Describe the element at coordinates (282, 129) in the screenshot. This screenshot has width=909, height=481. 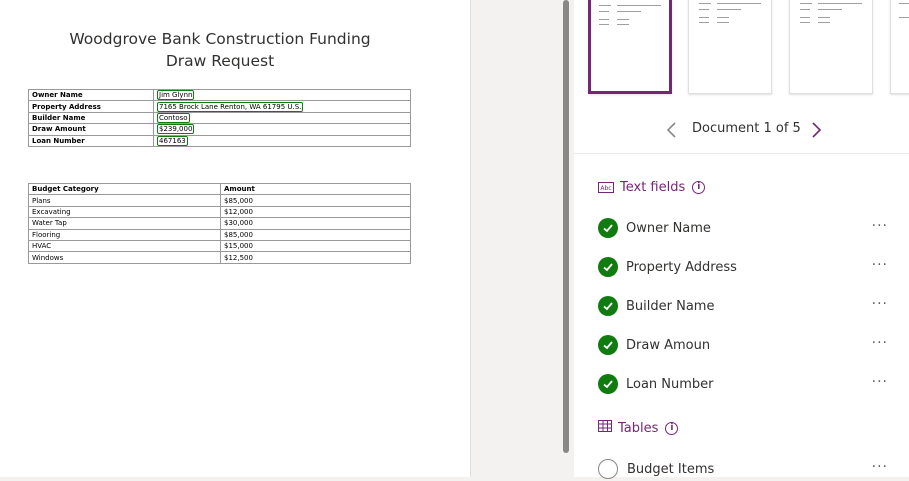
I see `field-value-cell: $239,000` at that location.